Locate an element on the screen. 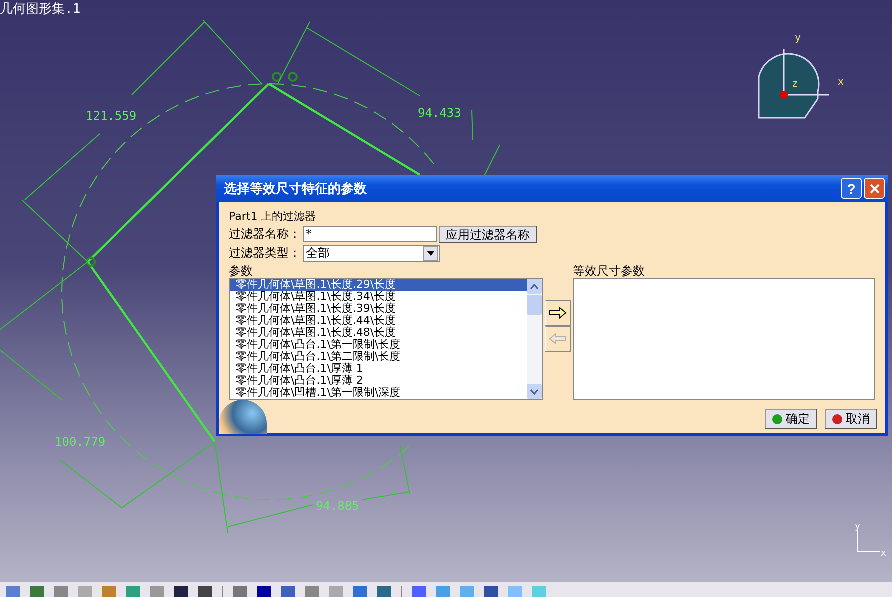  close-button is located at coordinates (874, 188).